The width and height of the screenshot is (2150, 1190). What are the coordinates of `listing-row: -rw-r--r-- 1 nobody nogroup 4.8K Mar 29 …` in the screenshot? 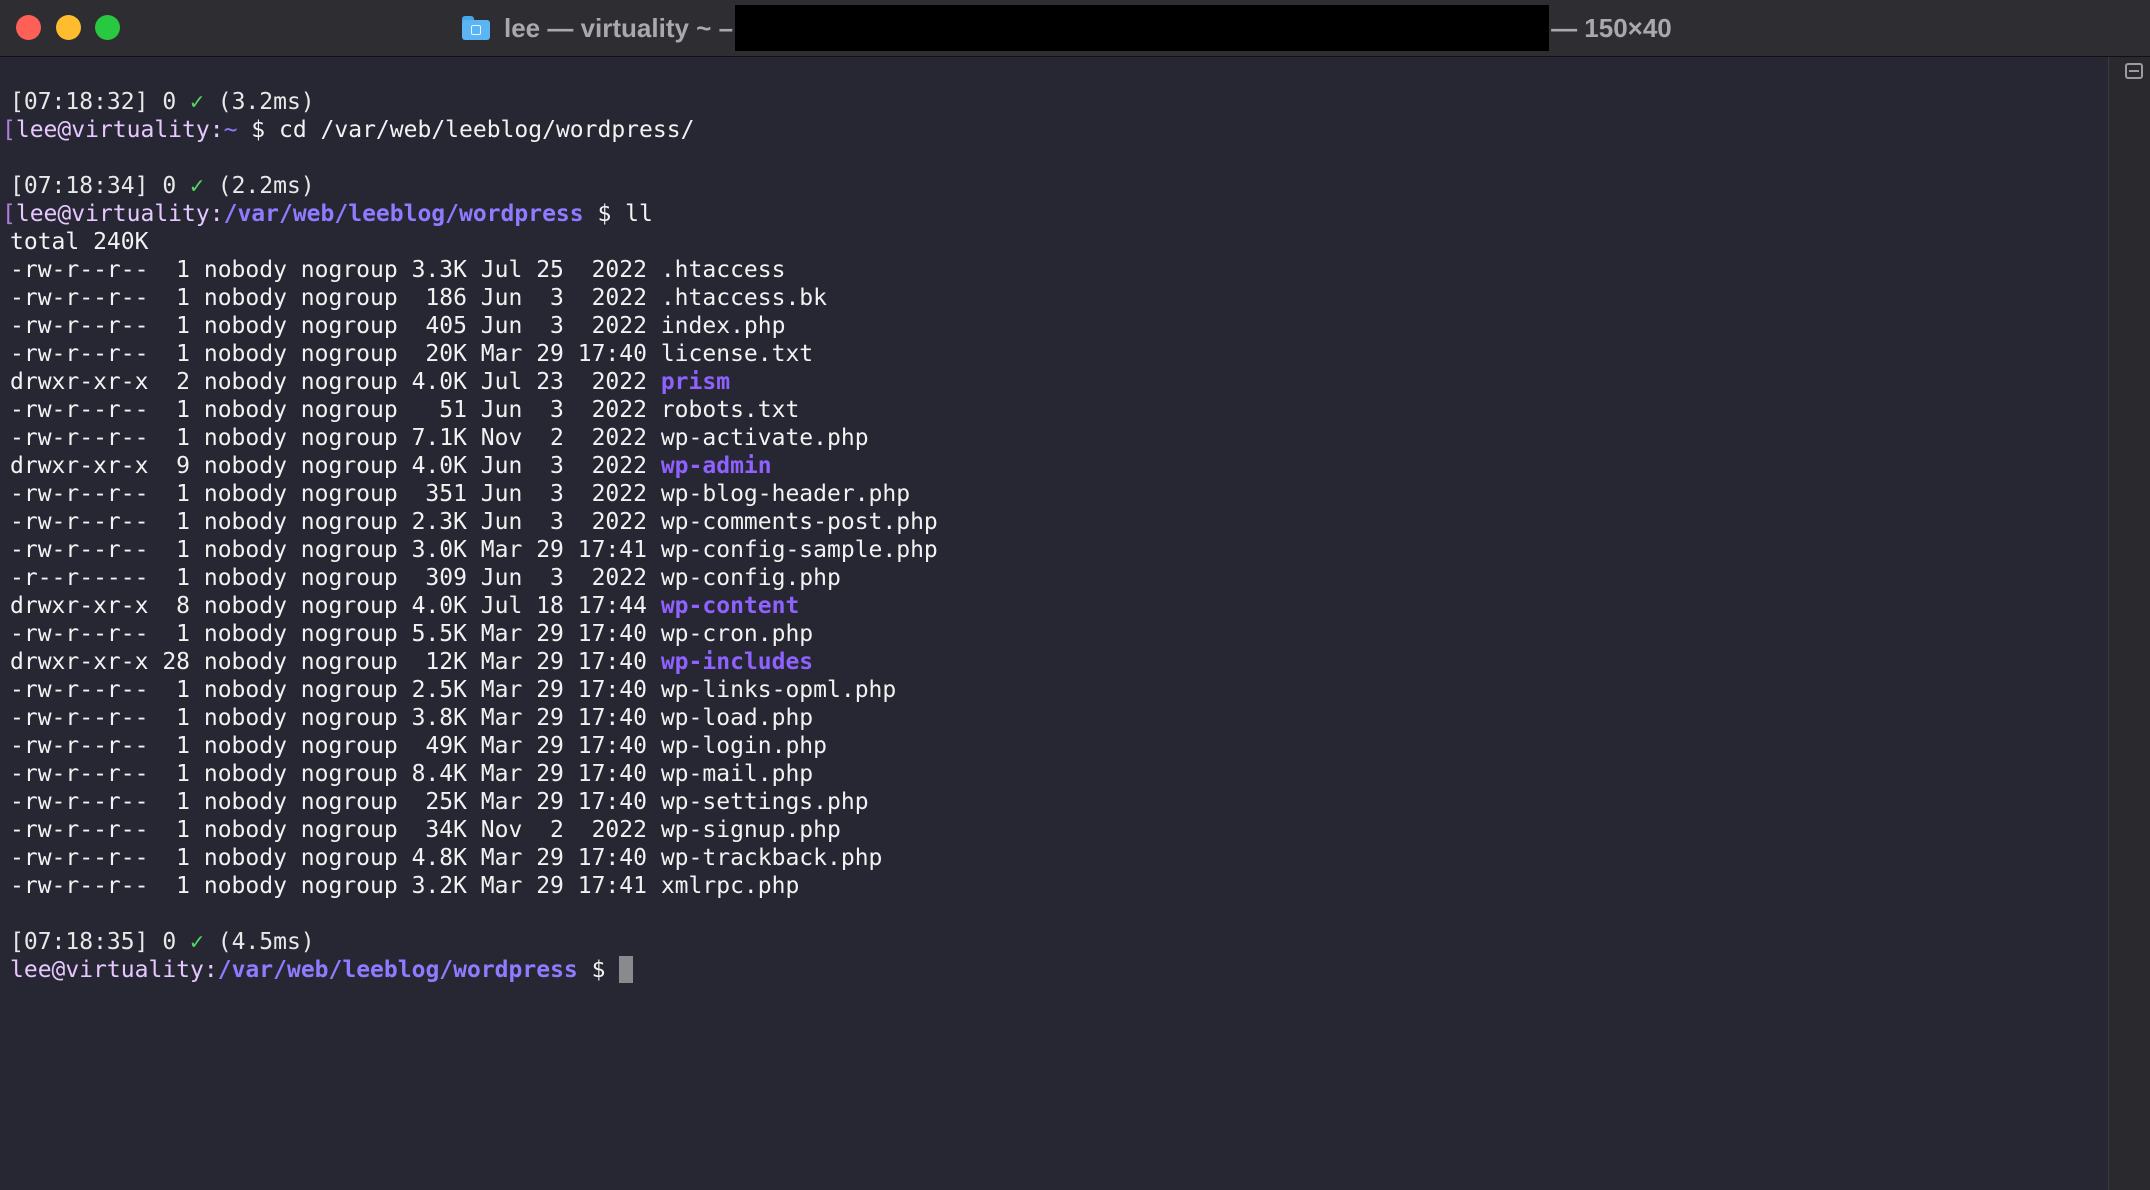 It's located at (446, 858).